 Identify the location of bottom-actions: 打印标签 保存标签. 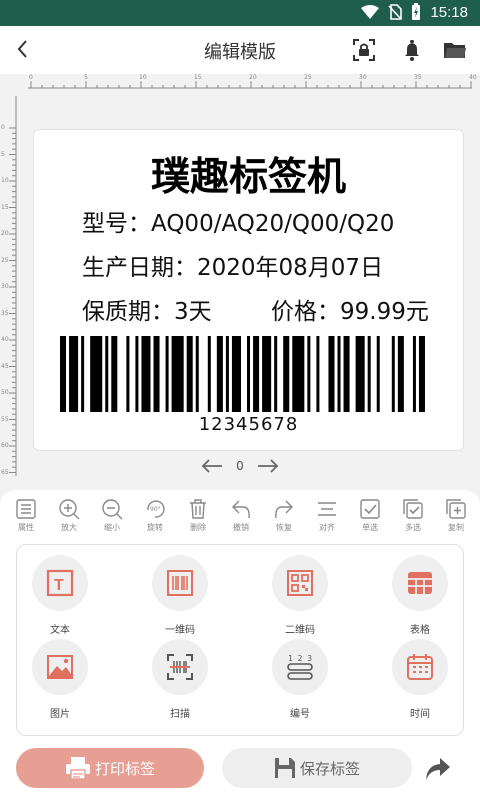
(240, 768).